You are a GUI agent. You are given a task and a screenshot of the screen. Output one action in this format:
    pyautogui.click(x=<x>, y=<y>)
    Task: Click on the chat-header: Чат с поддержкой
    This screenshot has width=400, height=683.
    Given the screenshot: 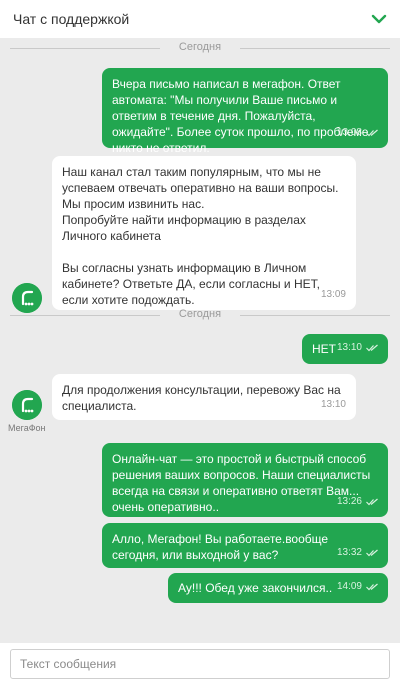 What is the action you would take?
    pyautogui.click(x=200, y=19)
    